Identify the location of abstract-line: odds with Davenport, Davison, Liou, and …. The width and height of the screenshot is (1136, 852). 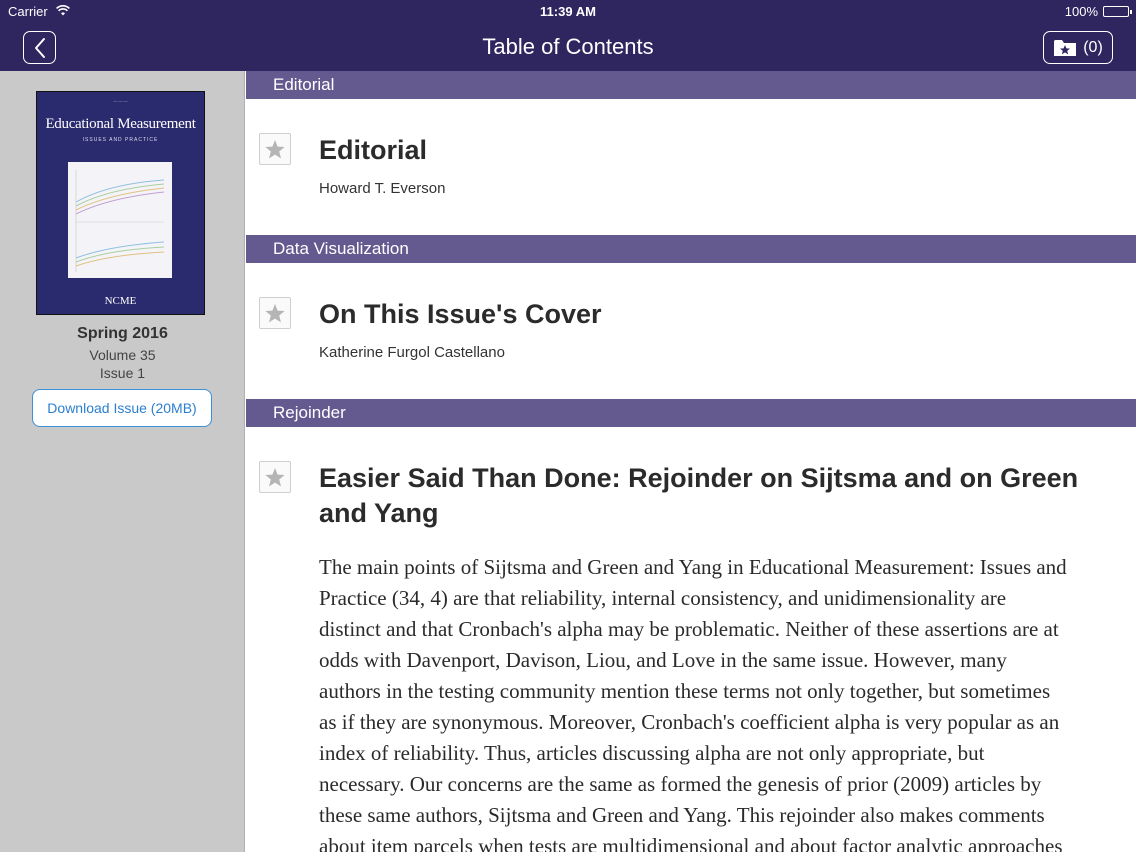
(663, 660).